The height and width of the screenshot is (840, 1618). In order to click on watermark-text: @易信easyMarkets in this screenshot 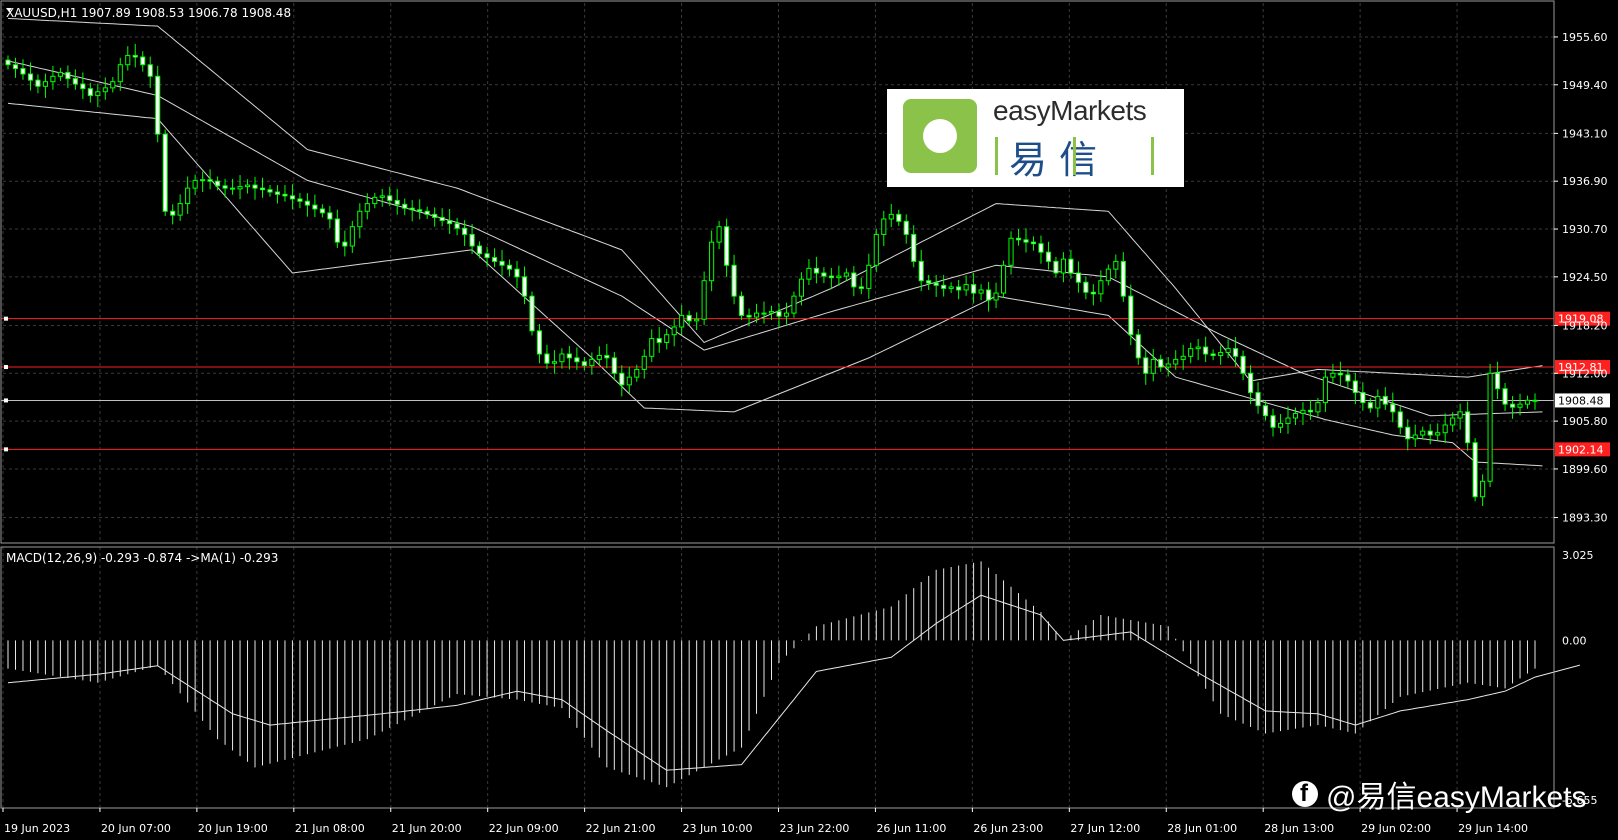, I will do `click(1456, 797)`.